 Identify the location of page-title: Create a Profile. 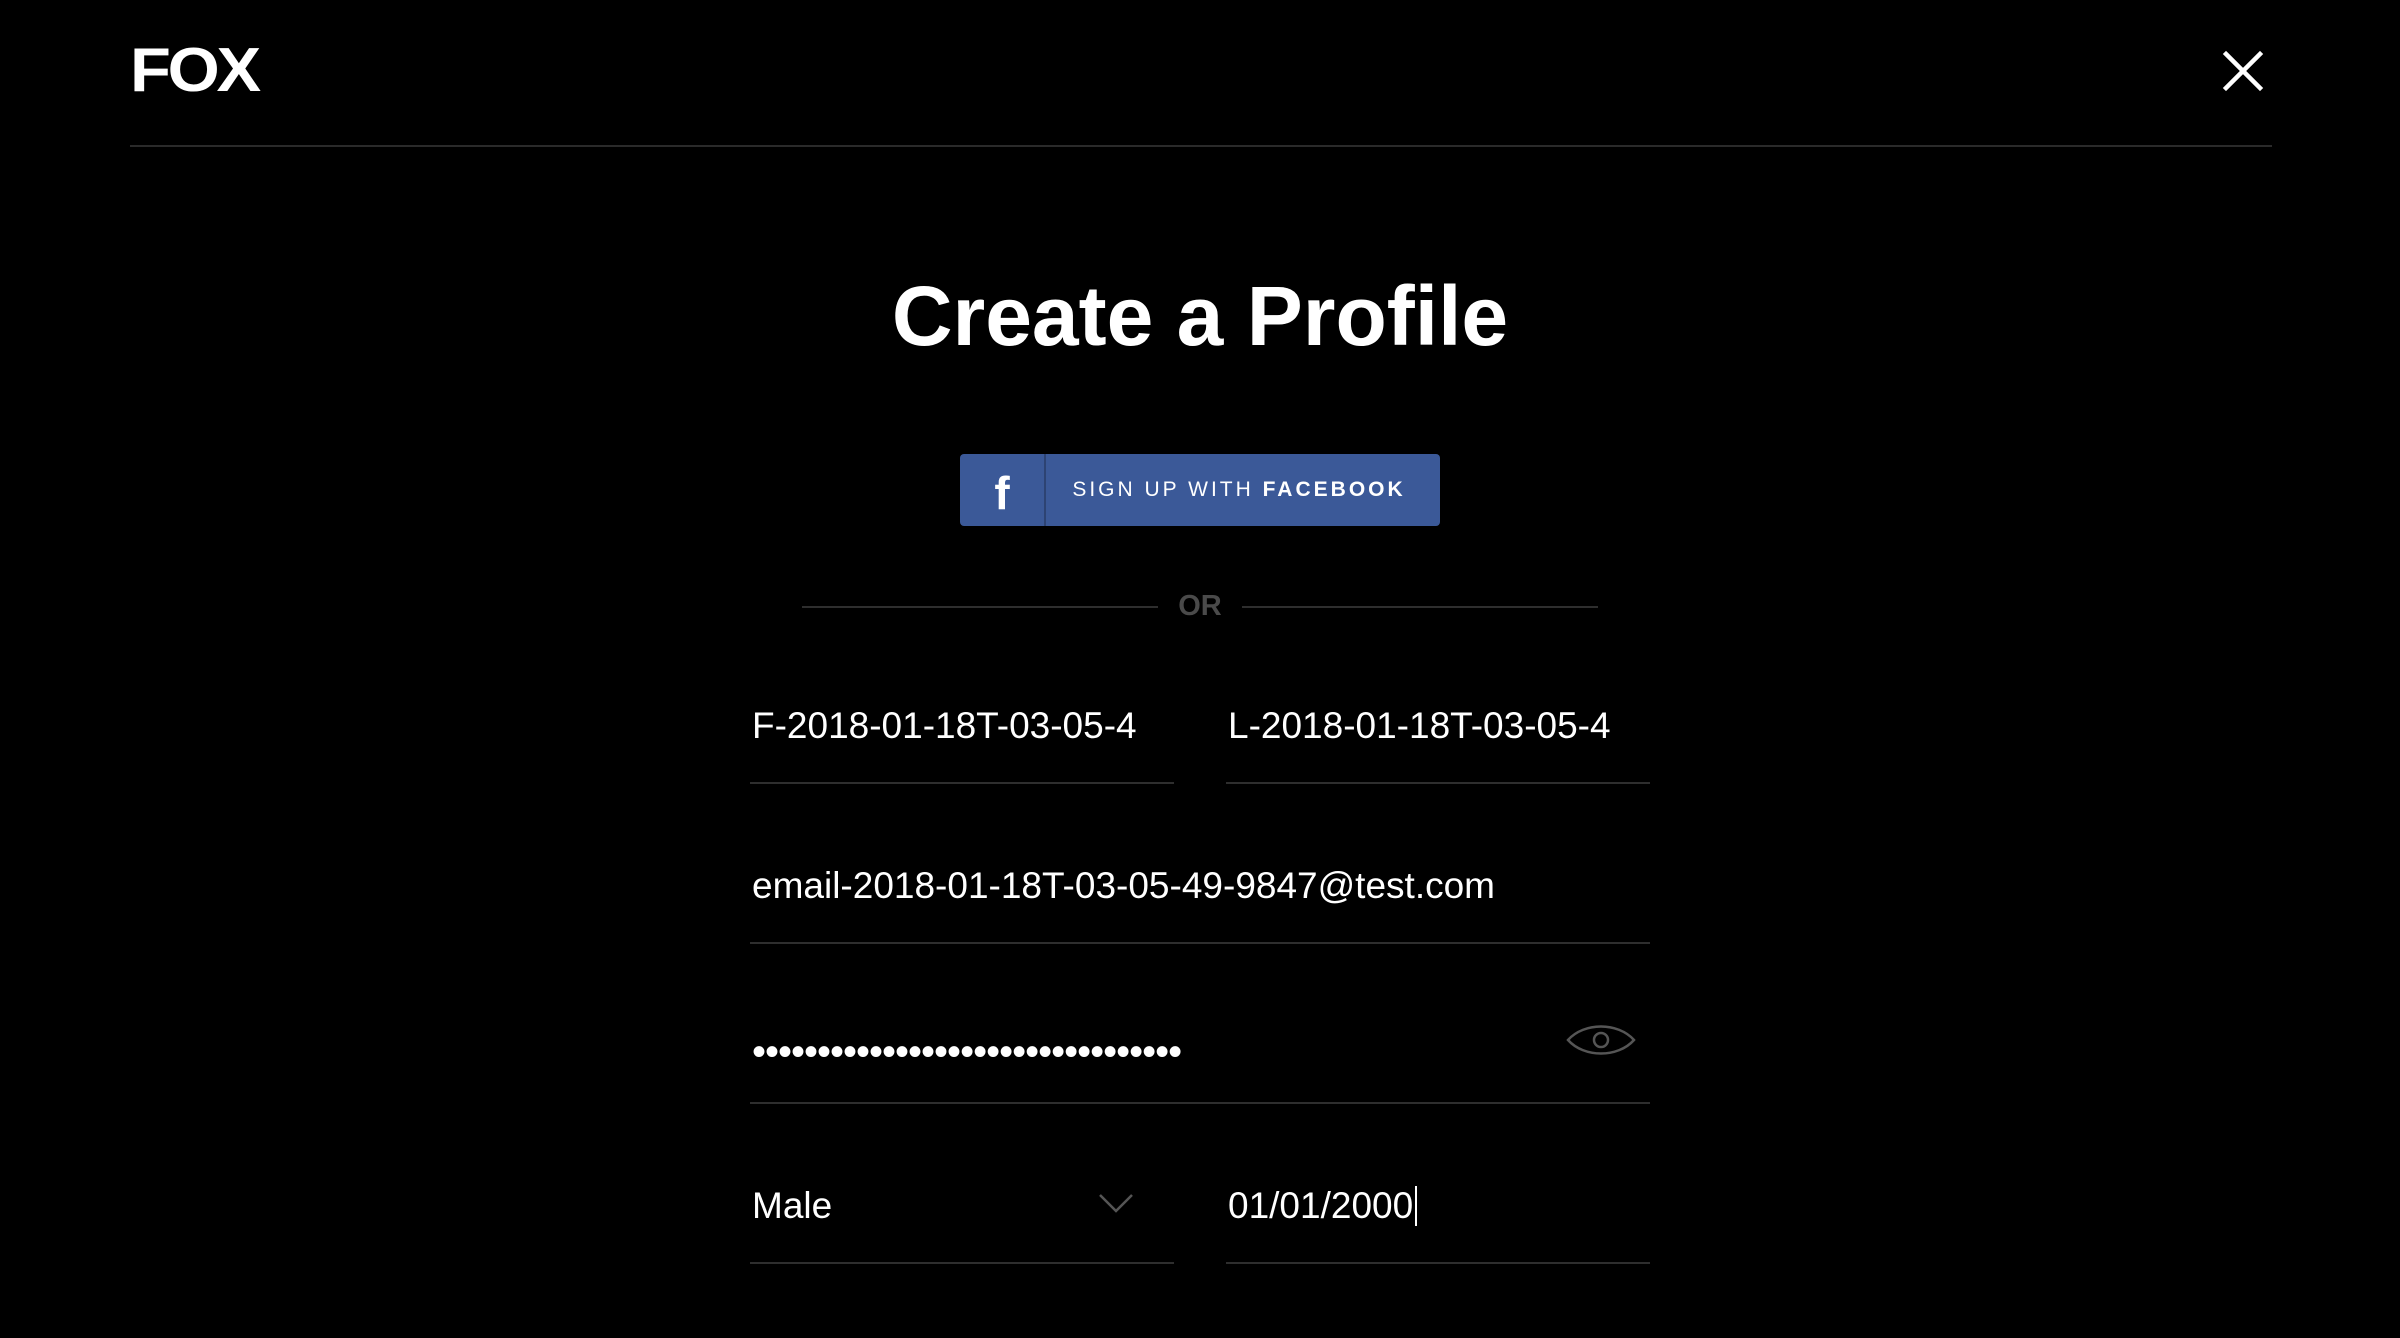
(1200, 316).